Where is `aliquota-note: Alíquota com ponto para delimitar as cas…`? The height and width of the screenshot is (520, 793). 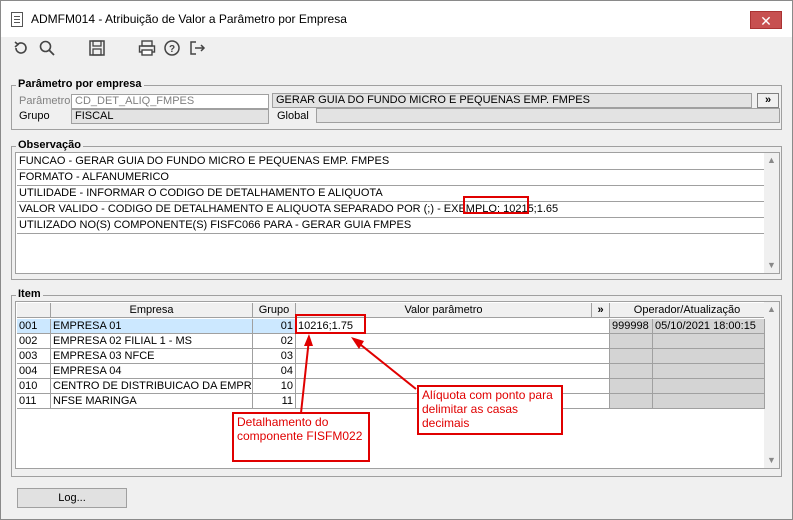 aliquota-note: Alíquota com ponto para delimitar as cas… is located at coordinates (490, 410).